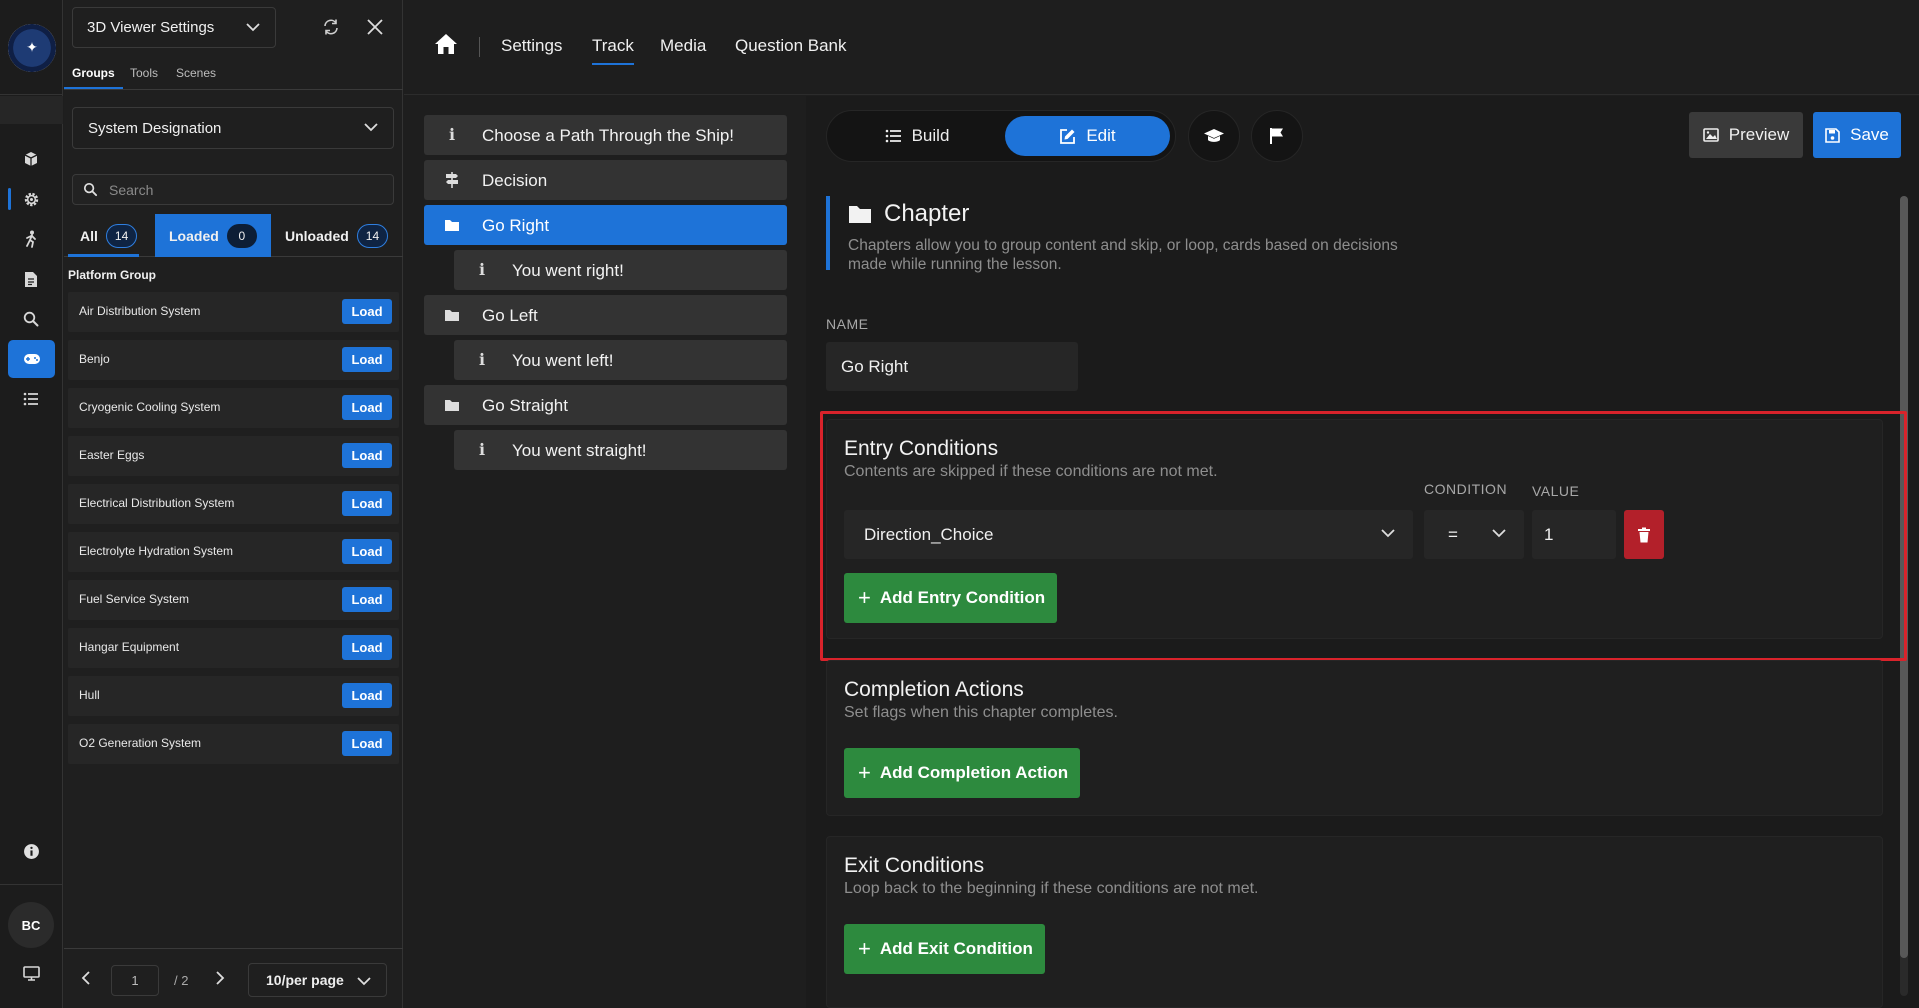 The height and width of the screenshot is (1008, 1919). I want to click on system-name: O2 Generation System, so click(140, 743).